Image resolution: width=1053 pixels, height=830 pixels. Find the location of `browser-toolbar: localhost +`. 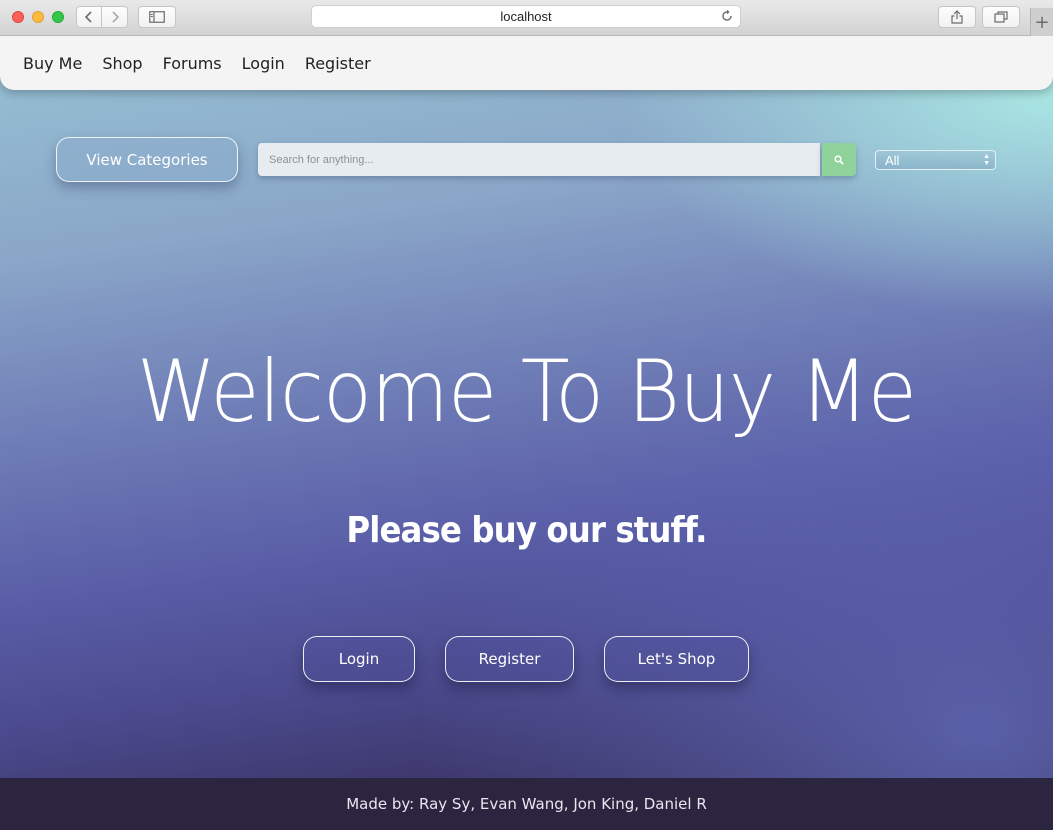

browser-toolbar: localhost + is located at coordinates (526, 18).